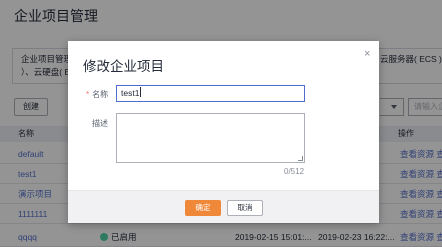  What do you see at coordinates (210, 93) in the screenshot?
I see `name-field: test1` at bounding box center [210, 93].